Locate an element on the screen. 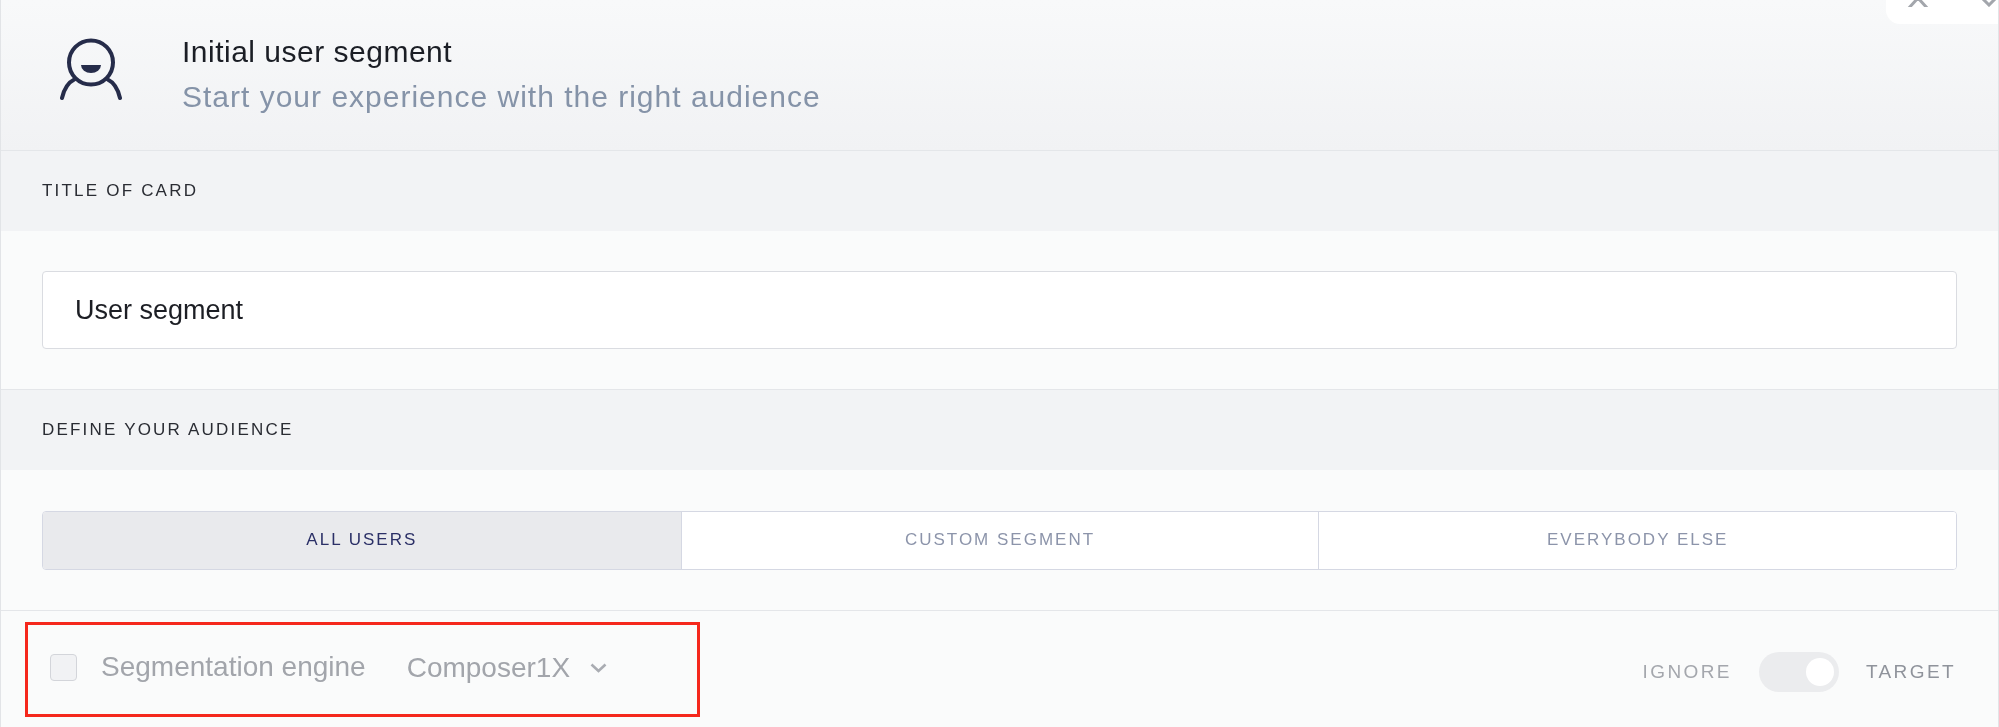  close-icon is located at coordinates (1918, 3).